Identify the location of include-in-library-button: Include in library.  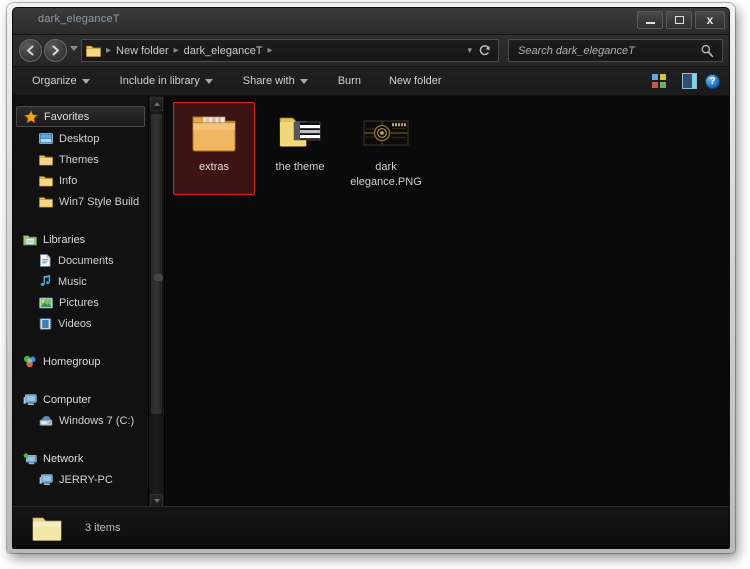
(166, 81).